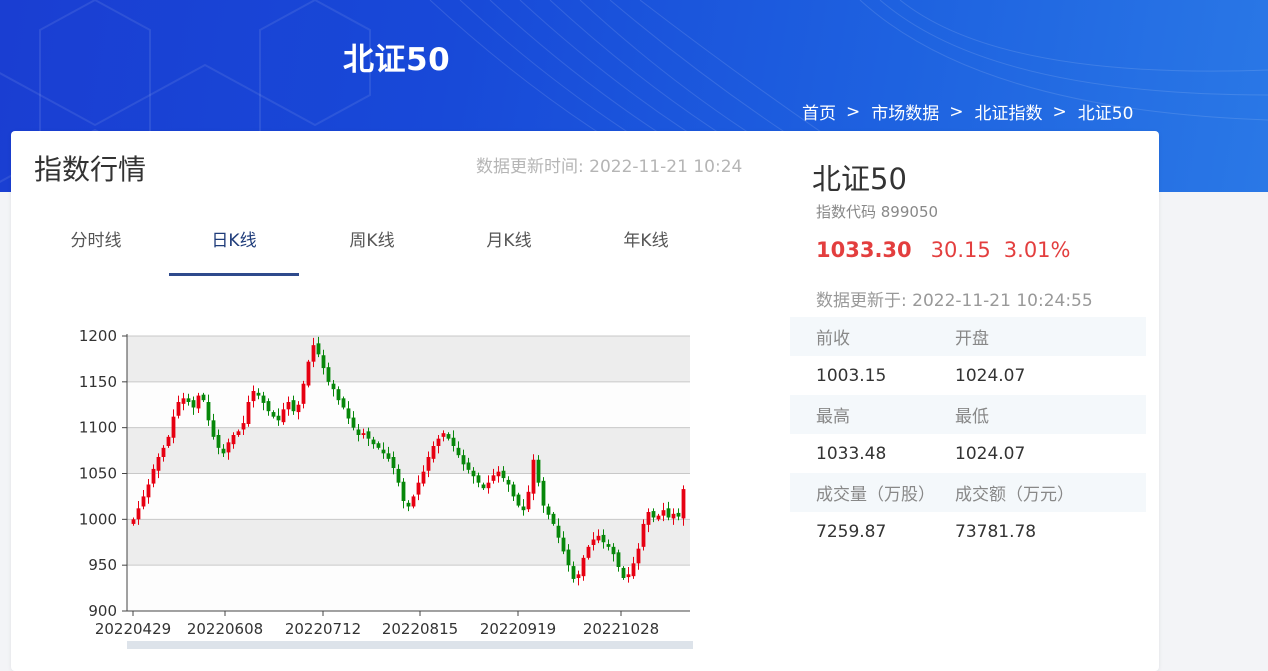 Image resolution: width=1268 pixels, height=671 pixels. I want to click on y-tick-label: 1050, so click(98, 474).